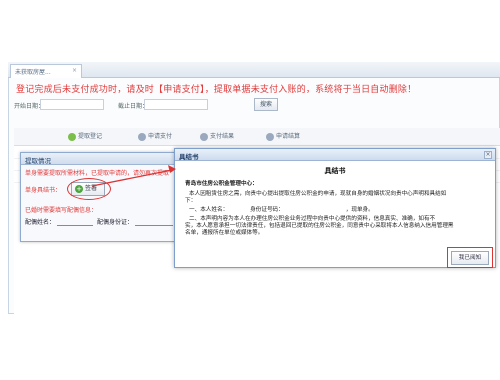  Describe the element at coordinates (288, 136) in the screenshot. I see `toolbar-label: 申请结算` at that location.